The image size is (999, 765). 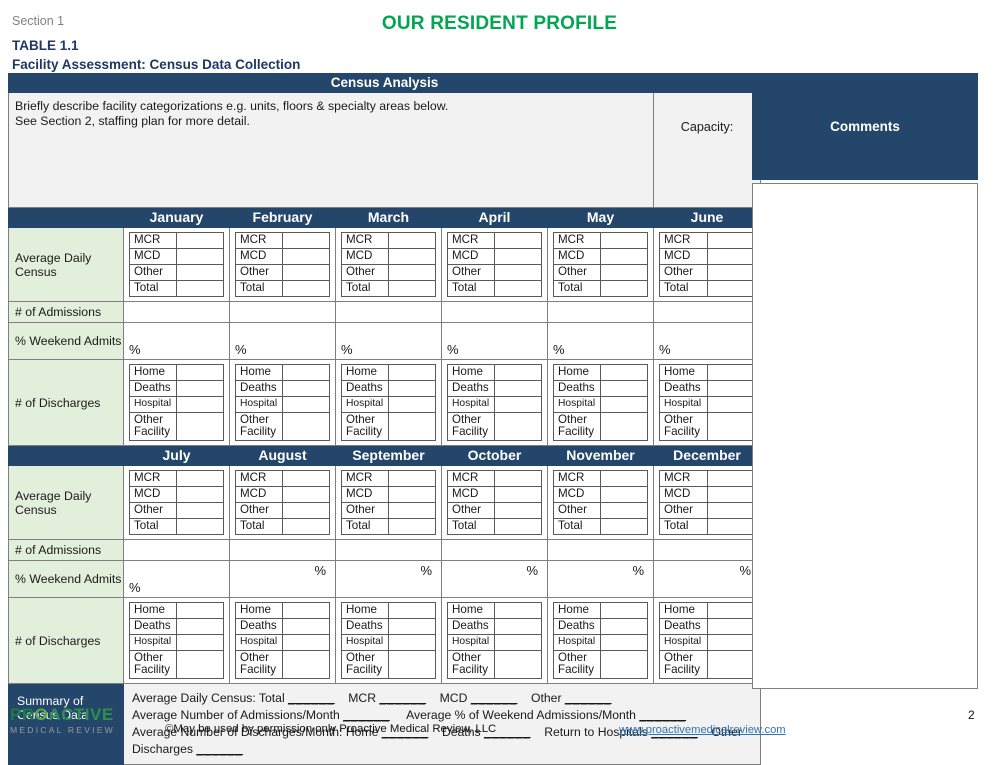 I want to click on comments-field, so click(x=865, y=436).